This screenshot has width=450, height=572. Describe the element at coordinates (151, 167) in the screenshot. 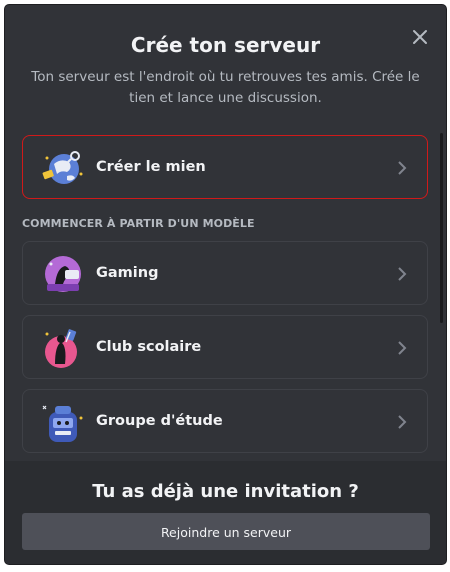

I see `create-own-server-label: Créer le mien` at that location.